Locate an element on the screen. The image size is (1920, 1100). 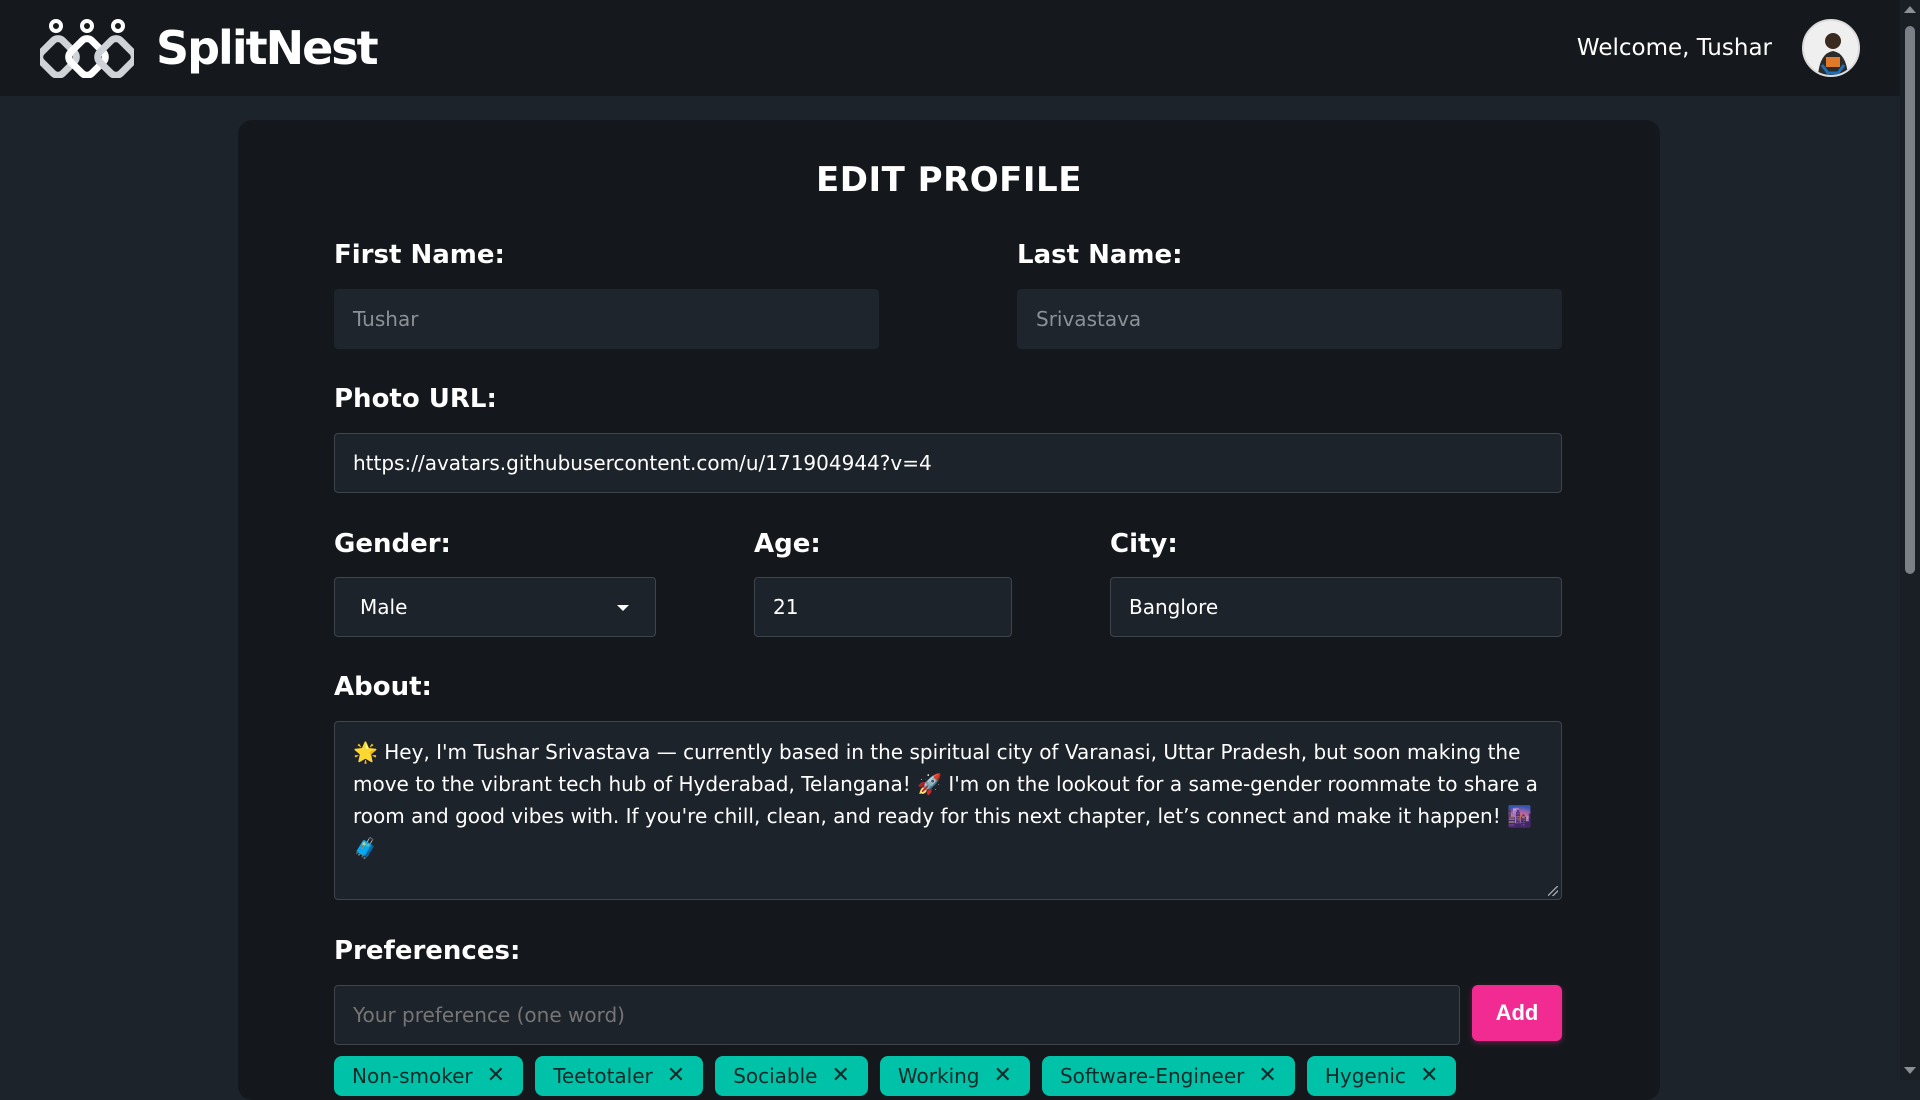
first-name-value: Tushar is located at coordinates (386, 319).